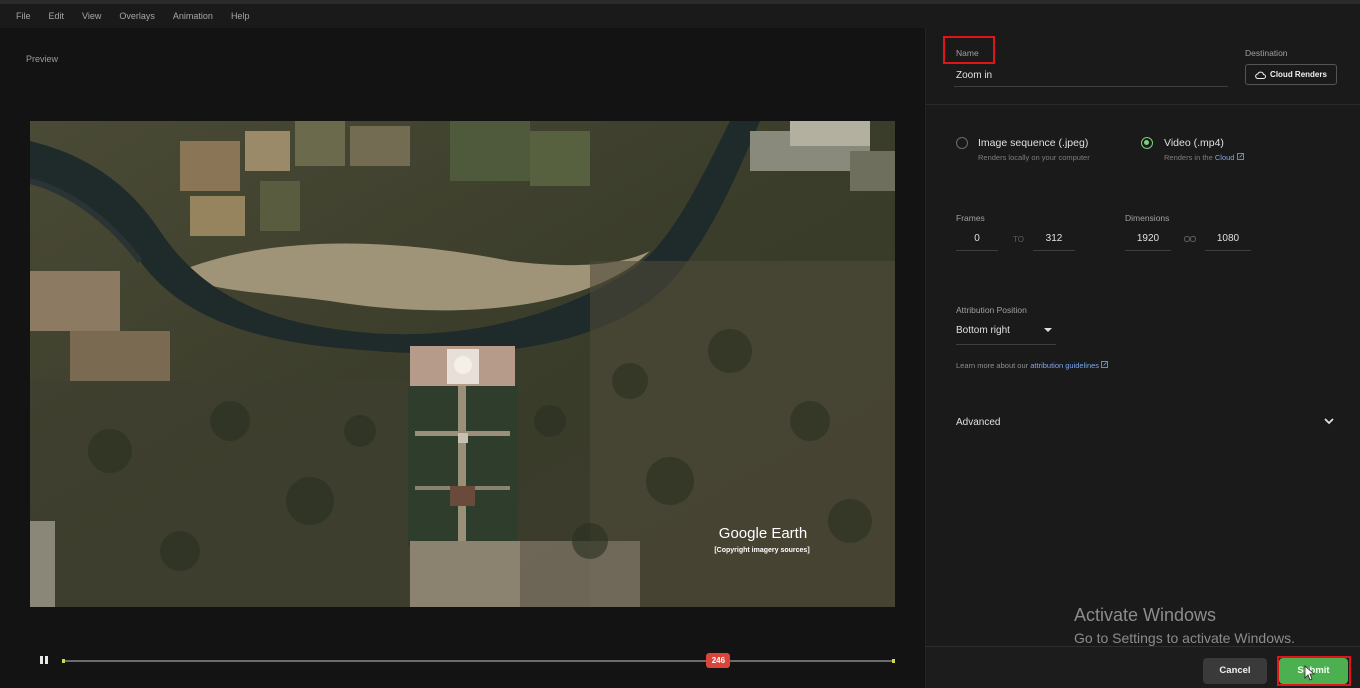 This screenshot has height=688, width=1360. What do you see at coordinates (240, 16) in the screenshot?
I see `menu-help: Help` at bounding box center [240, 16].